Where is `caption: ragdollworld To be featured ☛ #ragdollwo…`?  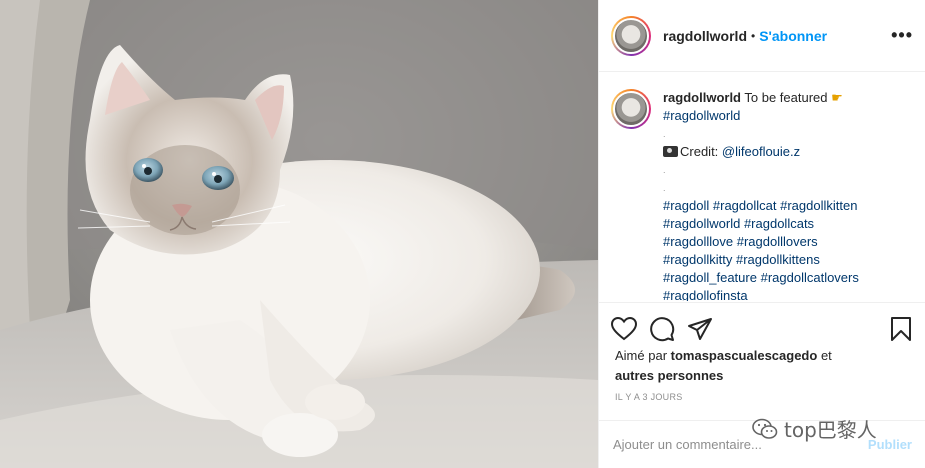 caption: ragdollworld To be featured ☛ #ragdollwo… is located at coordinates (762, 195).